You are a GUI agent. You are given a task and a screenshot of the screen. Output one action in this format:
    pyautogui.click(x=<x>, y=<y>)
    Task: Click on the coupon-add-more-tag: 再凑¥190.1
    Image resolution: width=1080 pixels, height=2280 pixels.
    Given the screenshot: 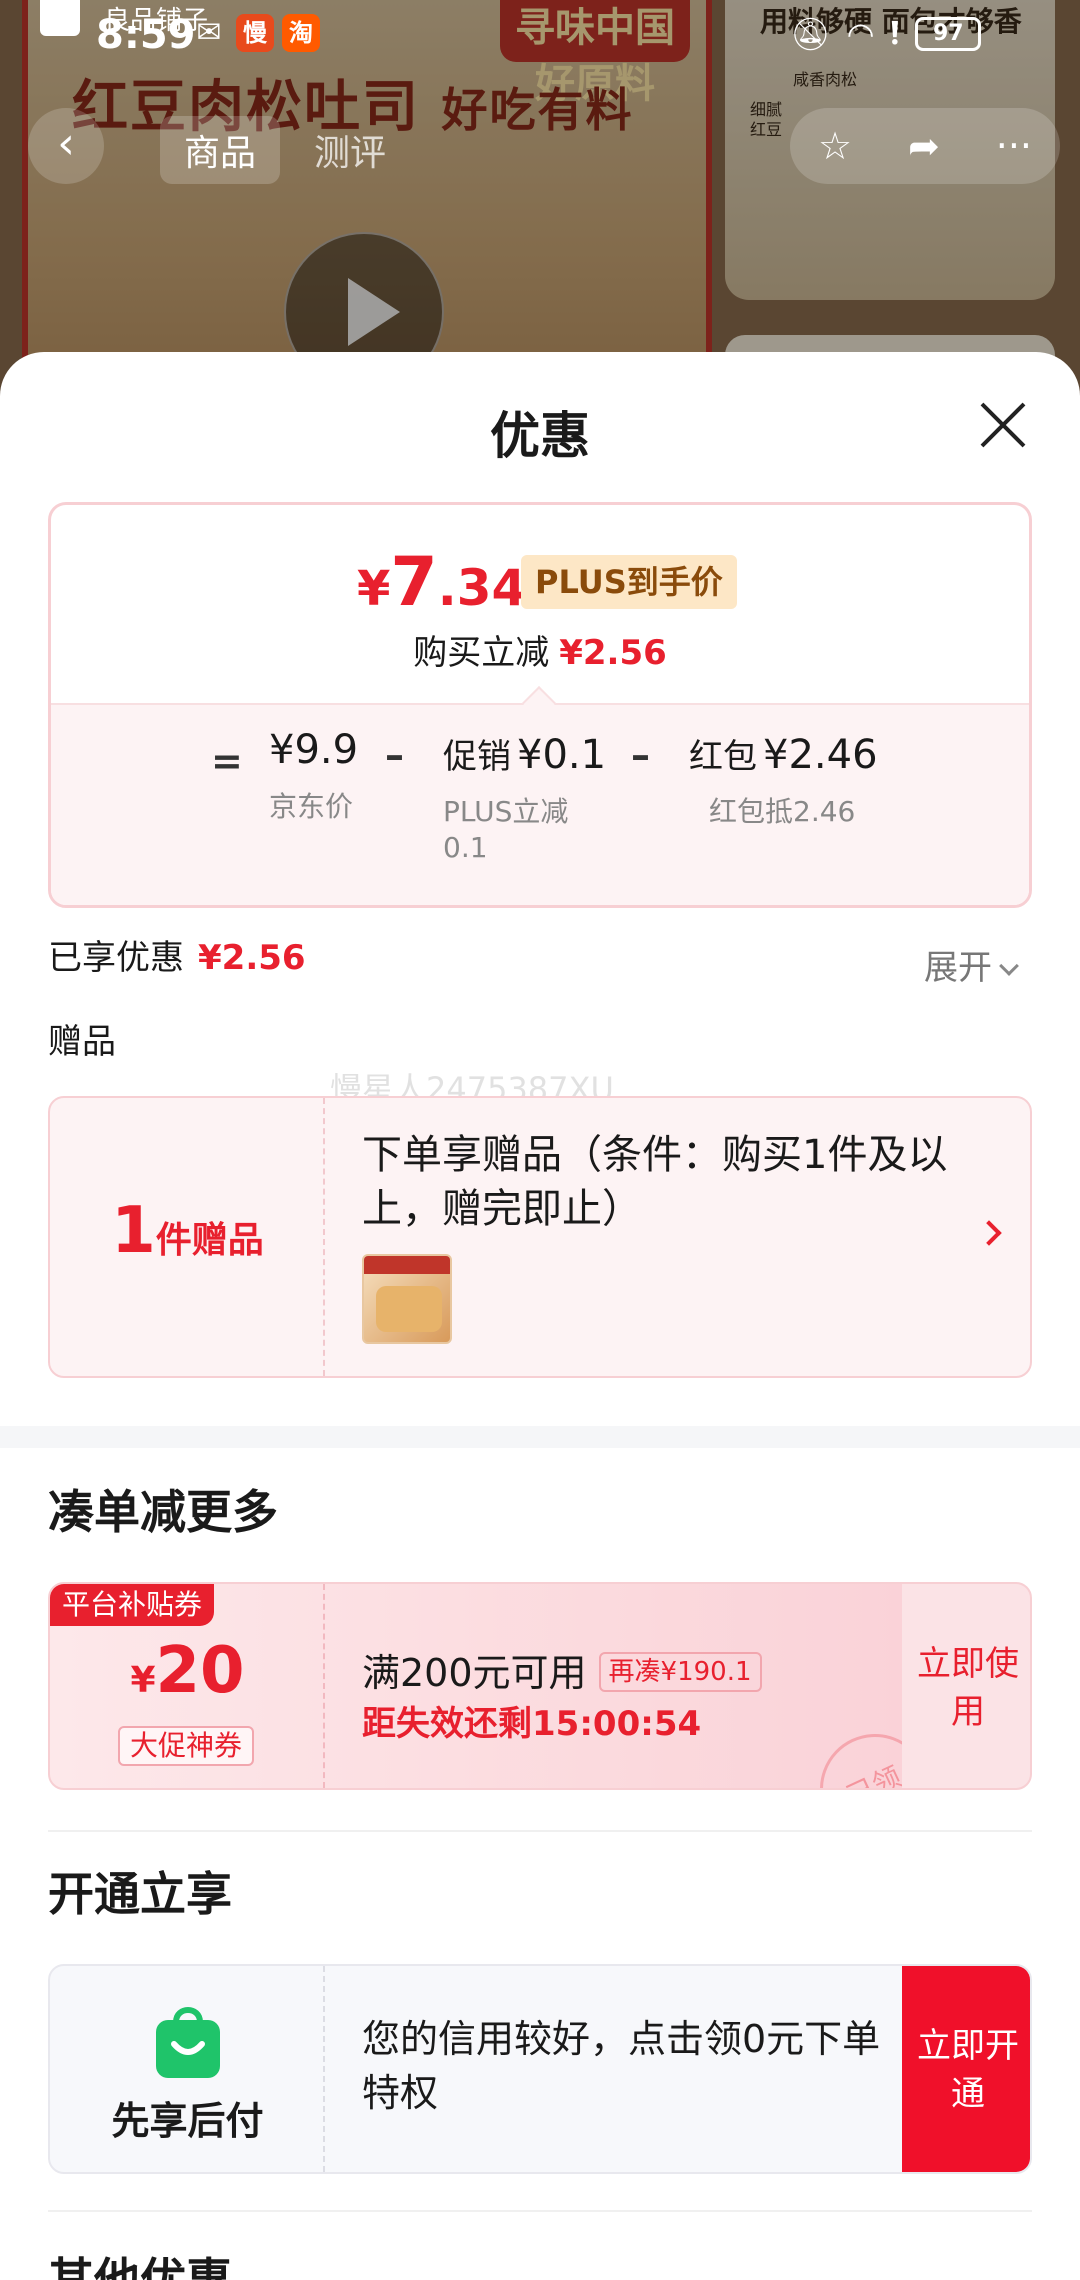 What is the action you would take?
    pyautogui.click(x=680, y=1672)
    